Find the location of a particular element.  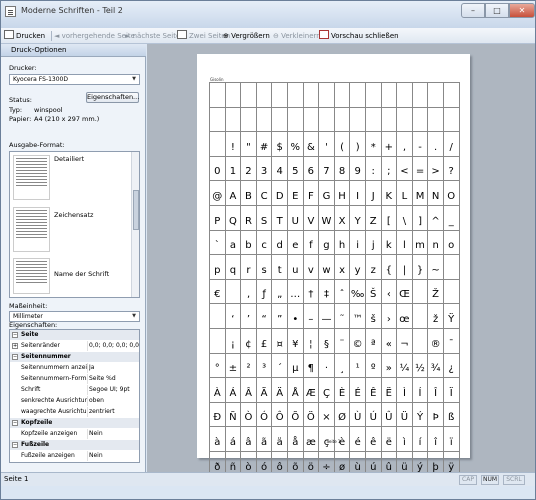

charmap-cell: 7 is located at coordinates (326, 168).